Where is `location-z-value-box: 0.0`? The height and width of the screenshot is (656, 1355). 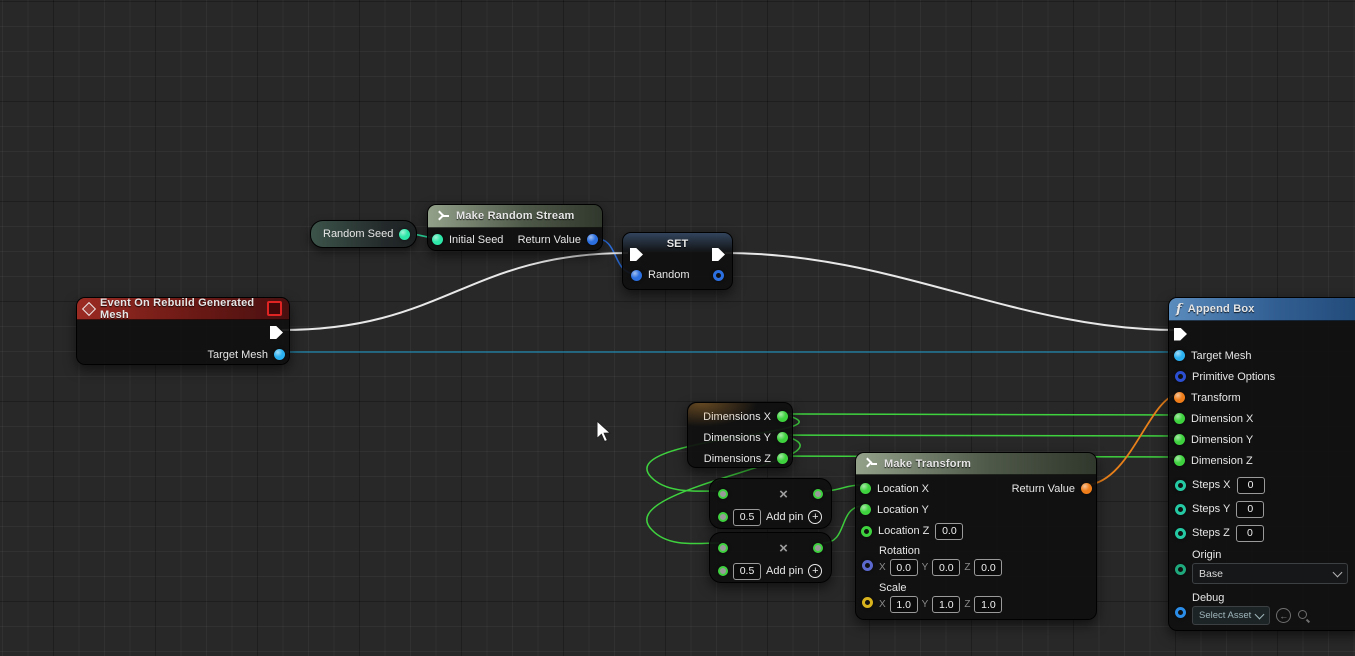
location-z-value-box: 0.0 is located at coordinates (949, 531).